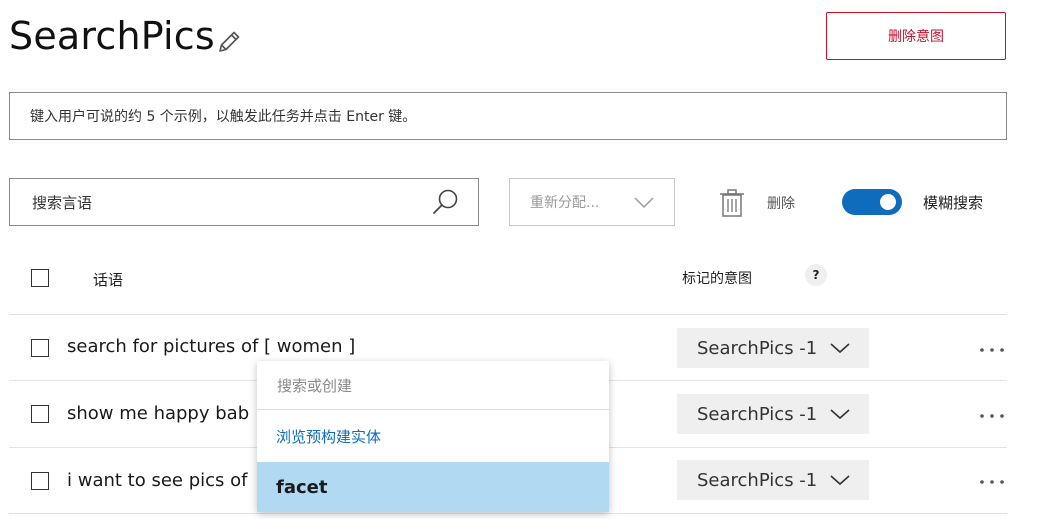  Describe the element at coordinates (732, 203) in the screenshot. I see `trash-icon` at that location.